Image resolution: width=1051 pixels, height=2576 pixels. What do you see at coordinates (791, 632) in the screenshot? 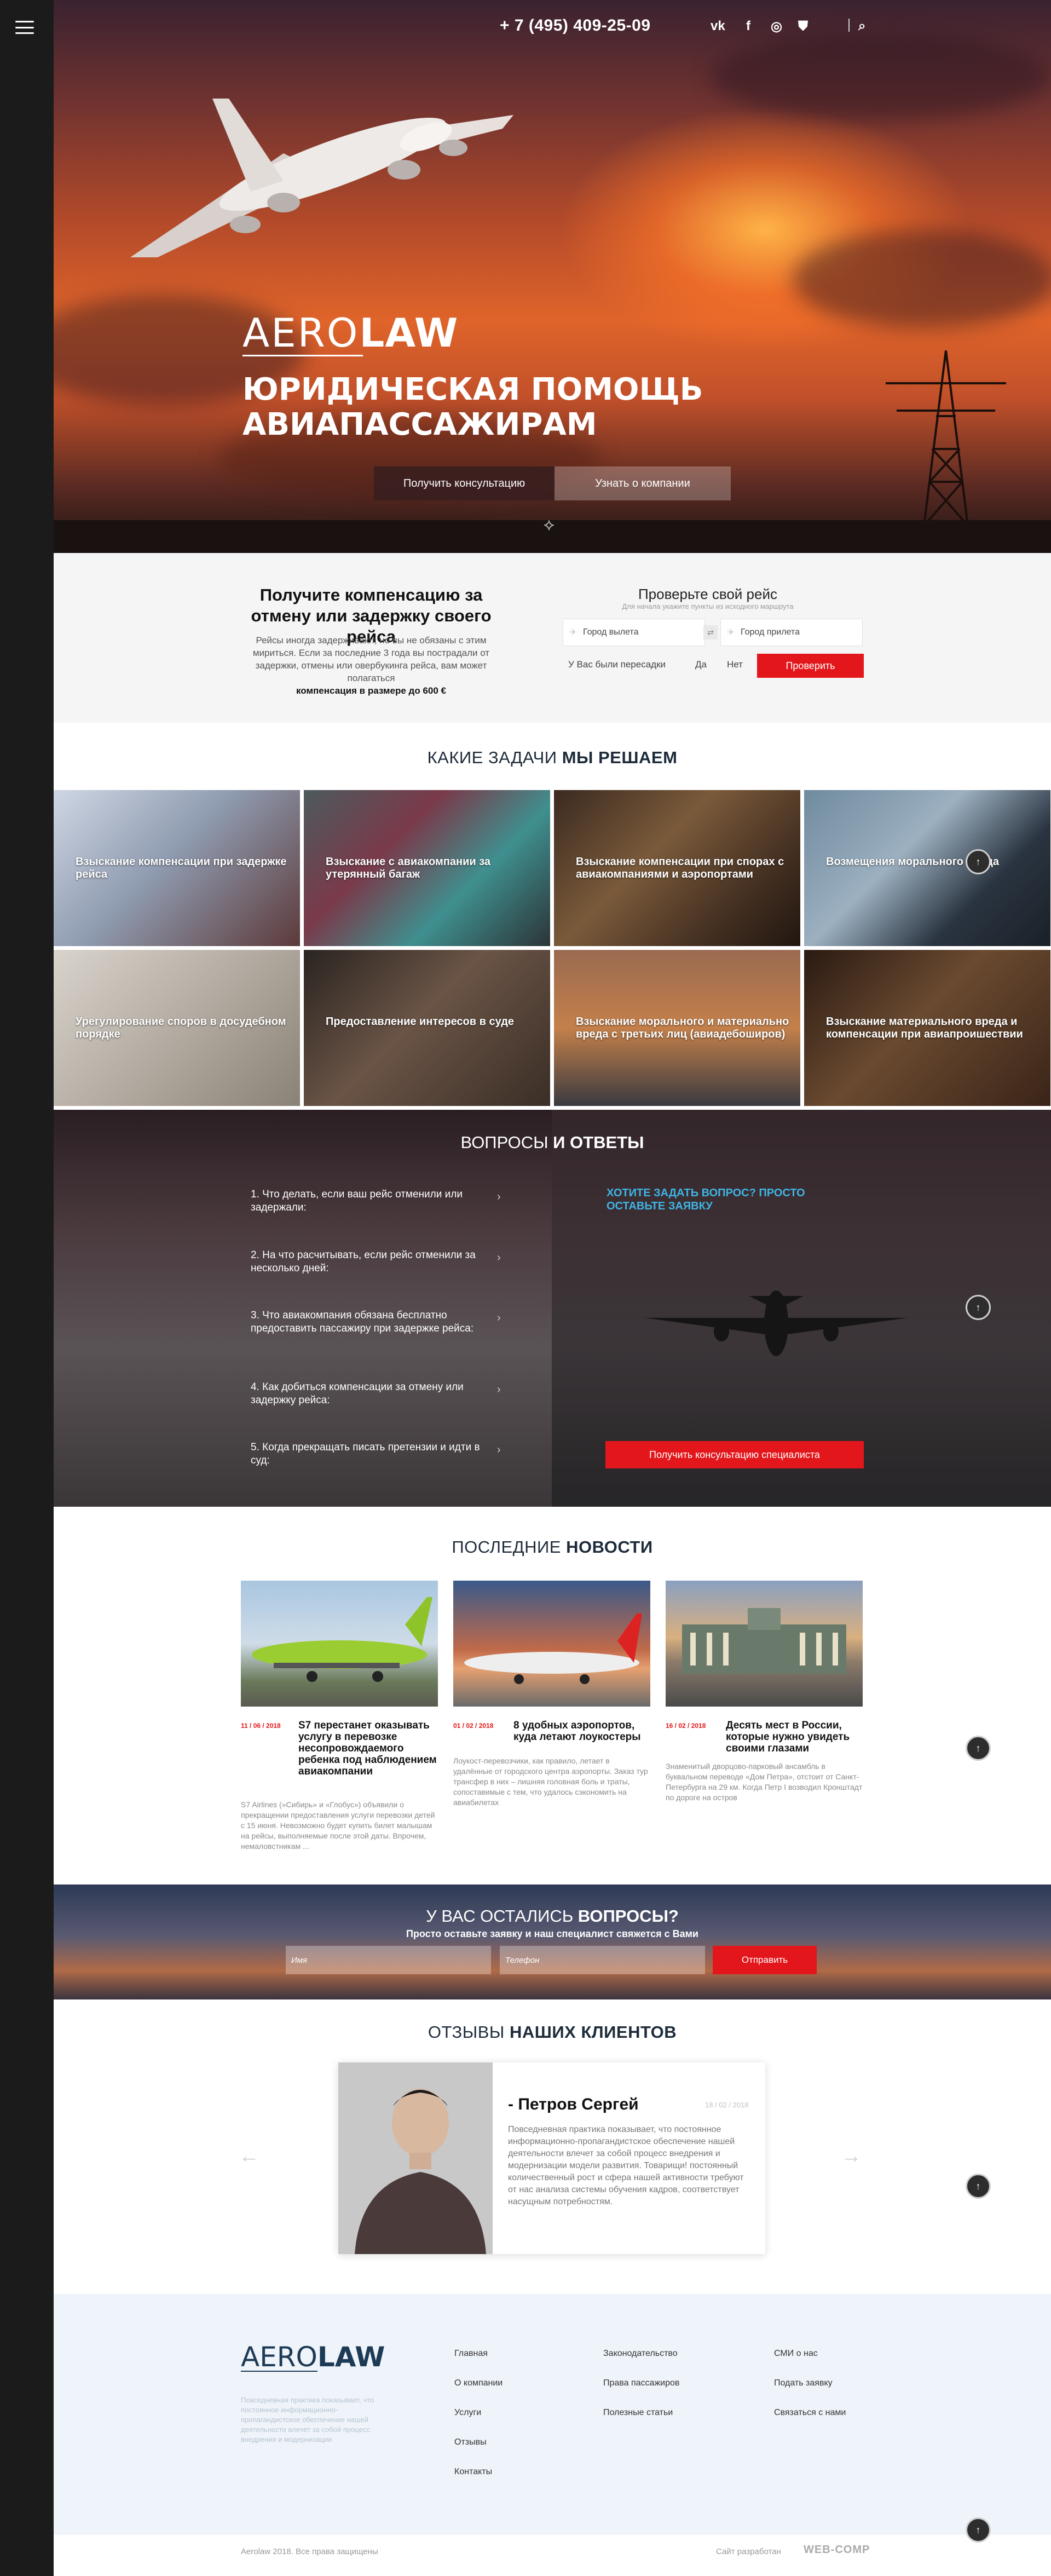
I see `arrival-city-input: ✈ Город прилета` at bounding box center [791, 632].